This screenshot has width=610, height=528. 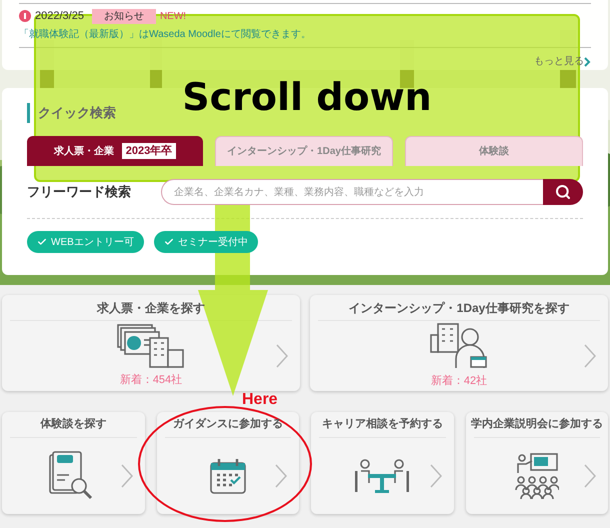 I want to click on menu-card: キャリア相談を予約する, so click(x=382, y=463).